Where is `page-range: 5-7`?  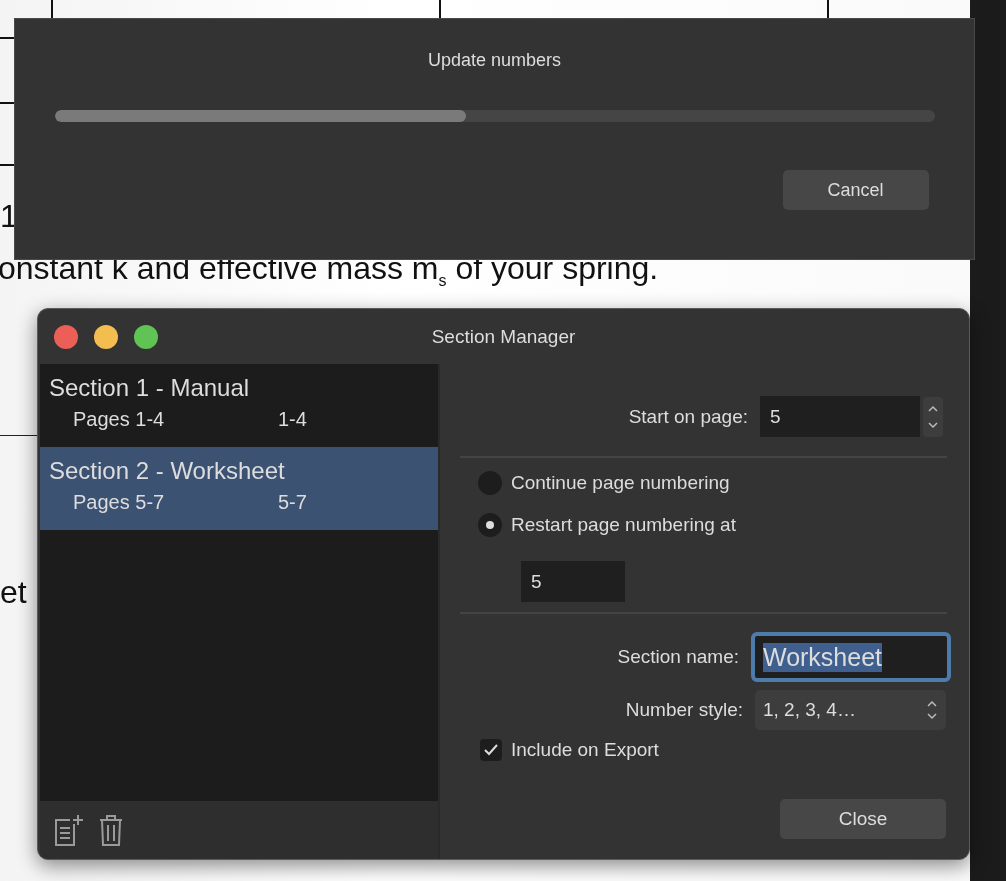 page-range: 5-7 is located at coordinates (292, 502).